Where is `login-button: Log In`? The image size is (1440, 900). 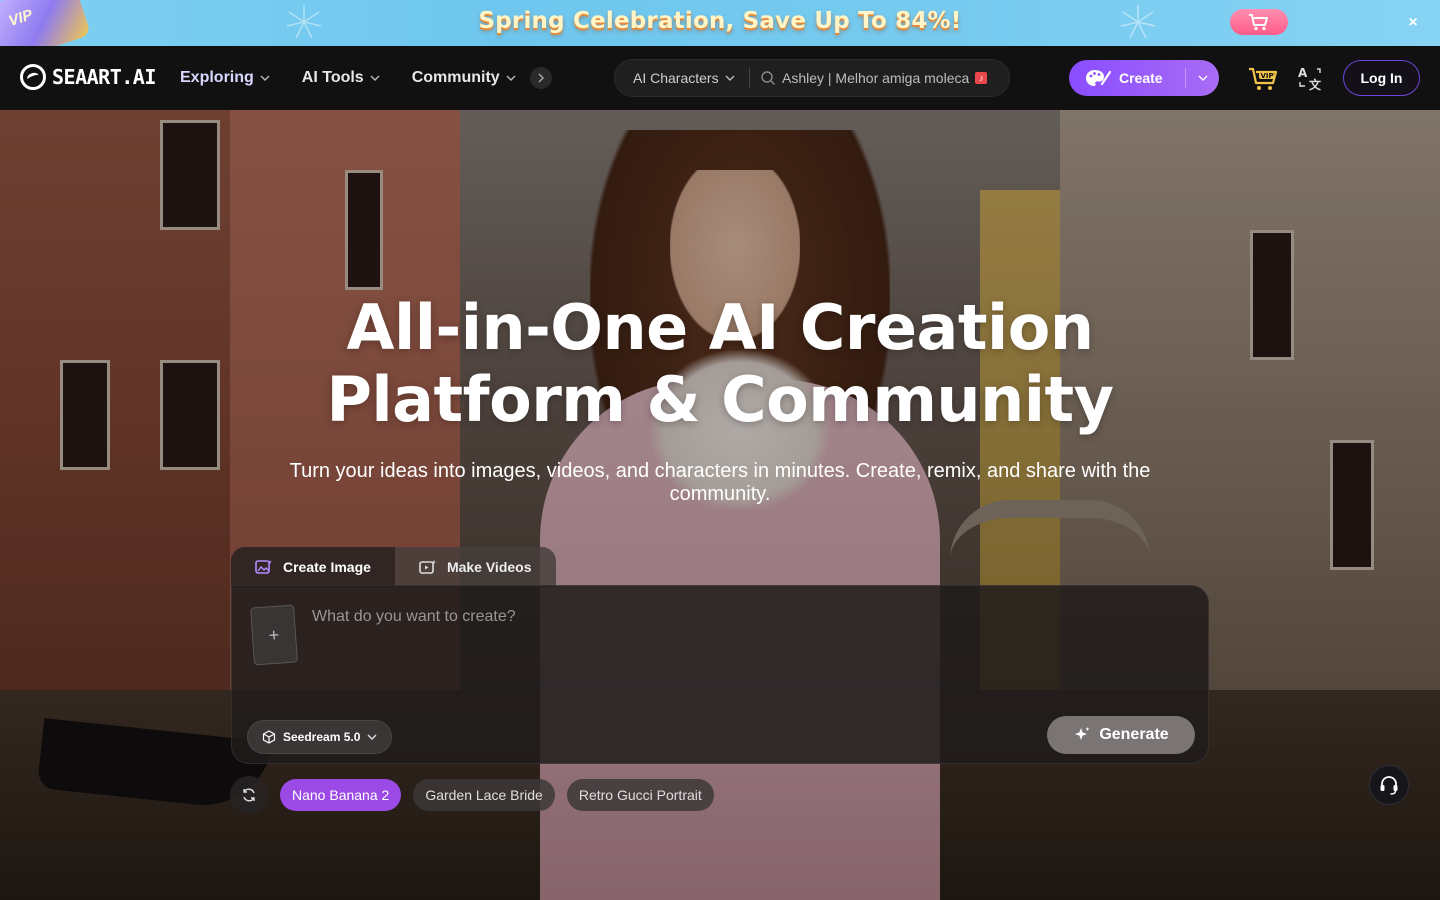
login-button: Log In is located at coordinates (1381, 78).